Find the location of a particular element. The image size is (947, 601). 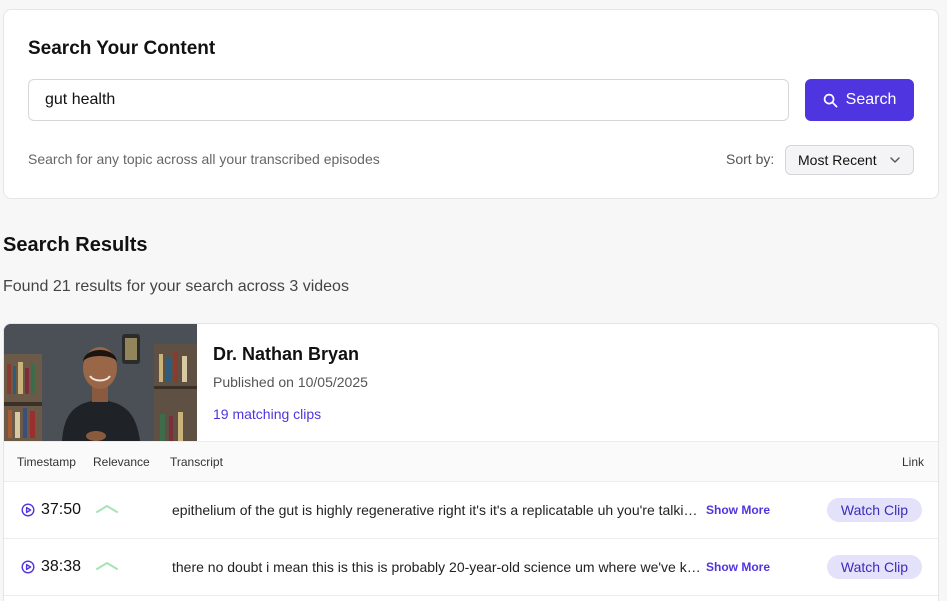

column-transcript: Transcript is located at coordinates (196, 462).